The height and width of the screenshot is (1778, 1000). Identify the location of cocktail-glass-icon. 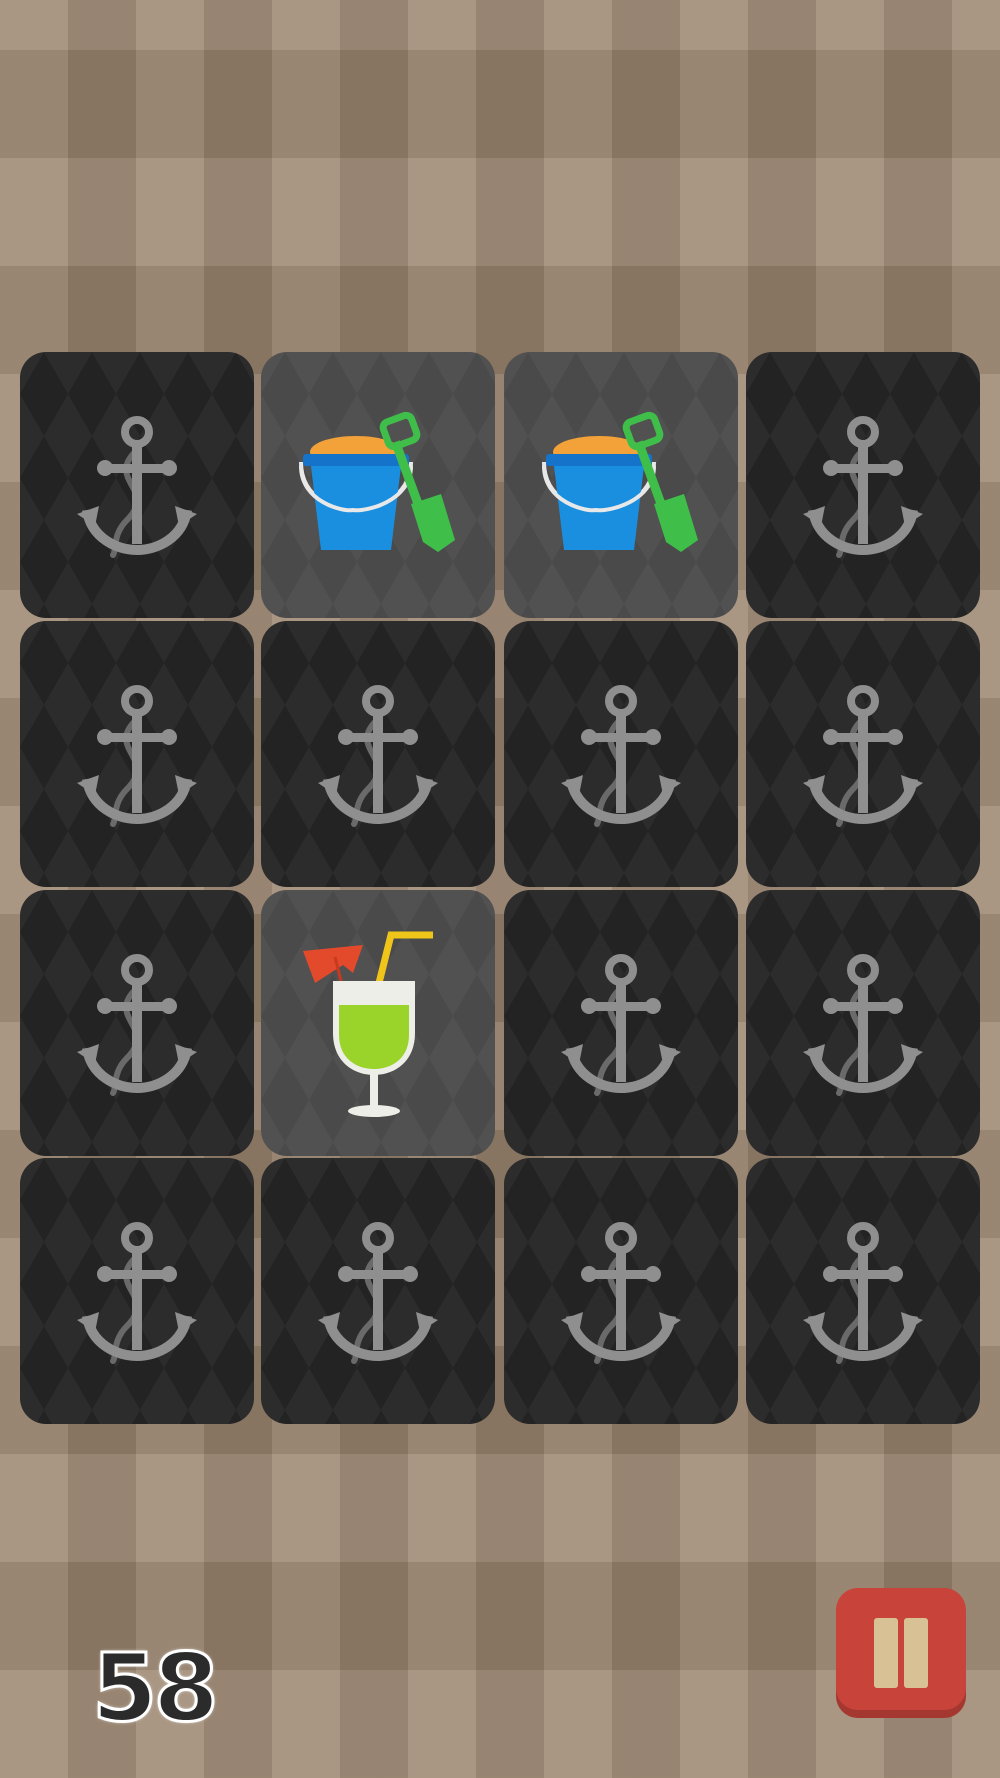
(378, 1023).